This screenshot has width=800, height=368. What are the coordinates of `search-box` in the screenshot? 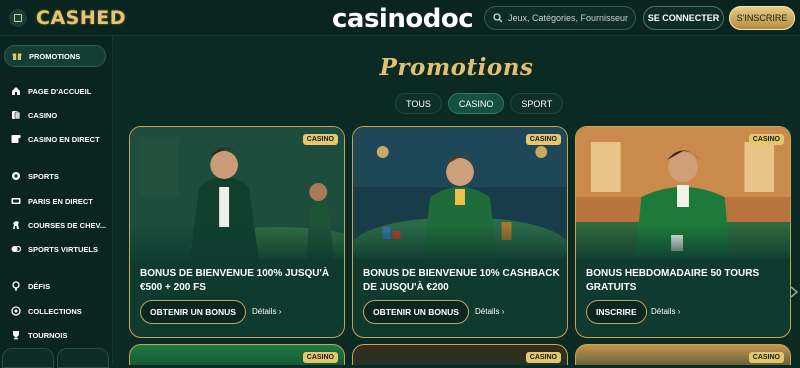 It's located at (560, 18).